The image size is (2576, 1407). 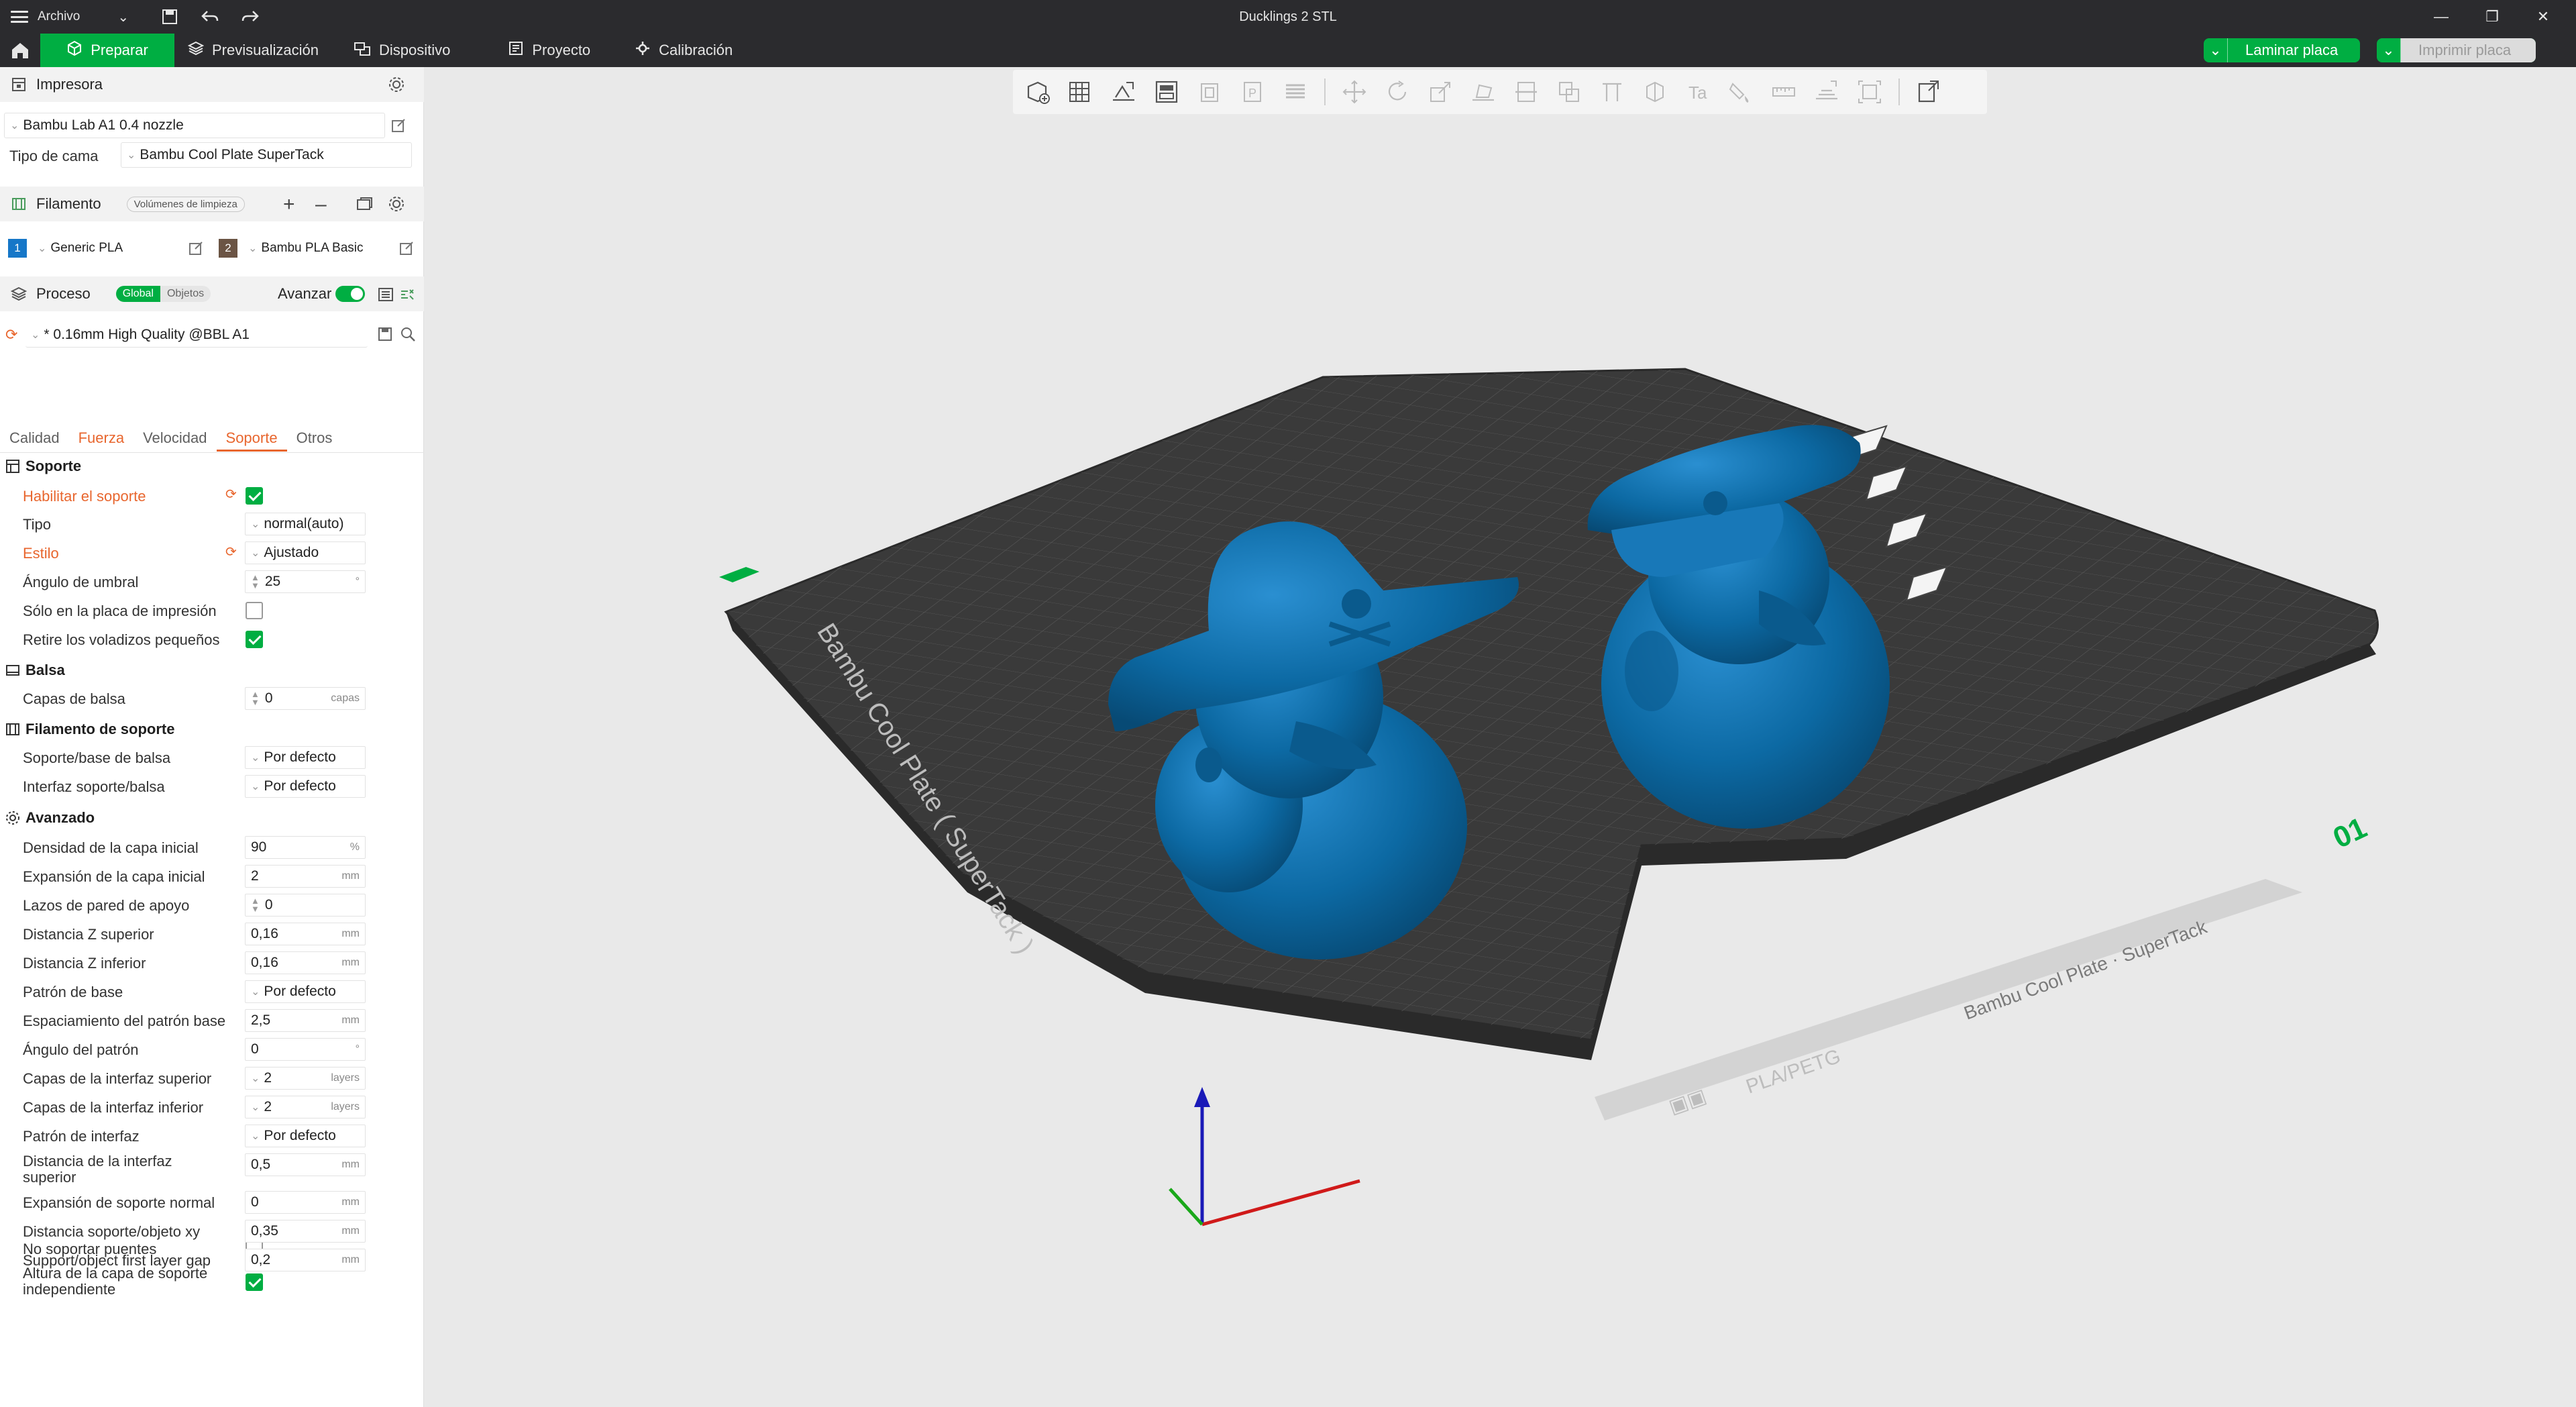 I want to click on filament-select: ⌄ Generic PLA, so click(x=106, y=248).